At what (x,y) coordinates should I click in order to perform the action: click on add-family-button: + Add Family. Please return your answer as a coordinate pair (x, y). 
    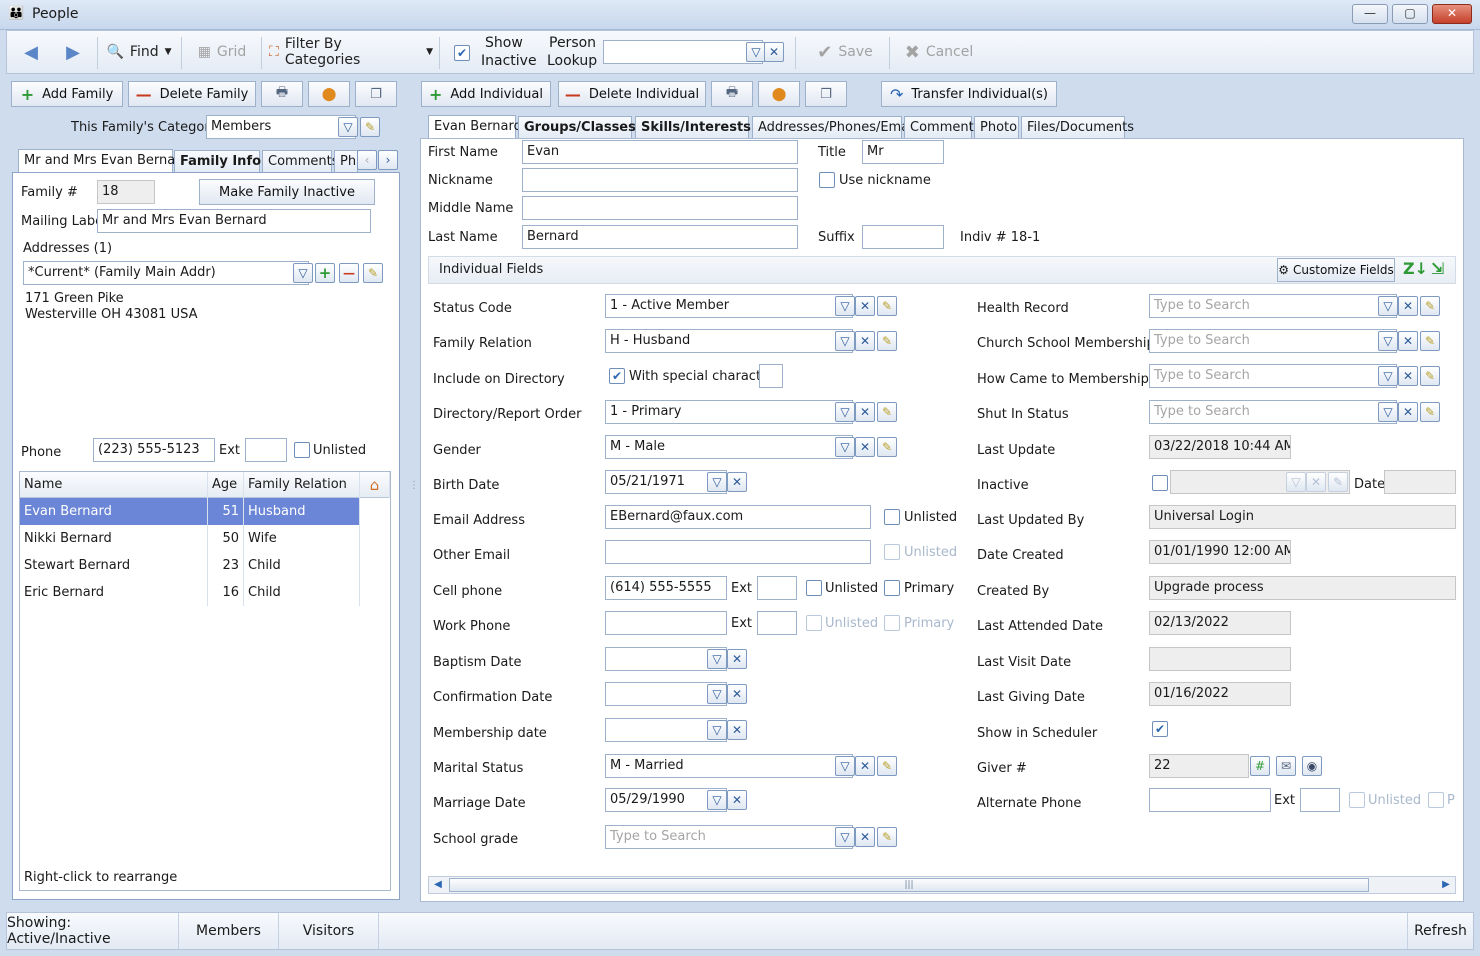
    Looking at the image, I should click on (67, 94).